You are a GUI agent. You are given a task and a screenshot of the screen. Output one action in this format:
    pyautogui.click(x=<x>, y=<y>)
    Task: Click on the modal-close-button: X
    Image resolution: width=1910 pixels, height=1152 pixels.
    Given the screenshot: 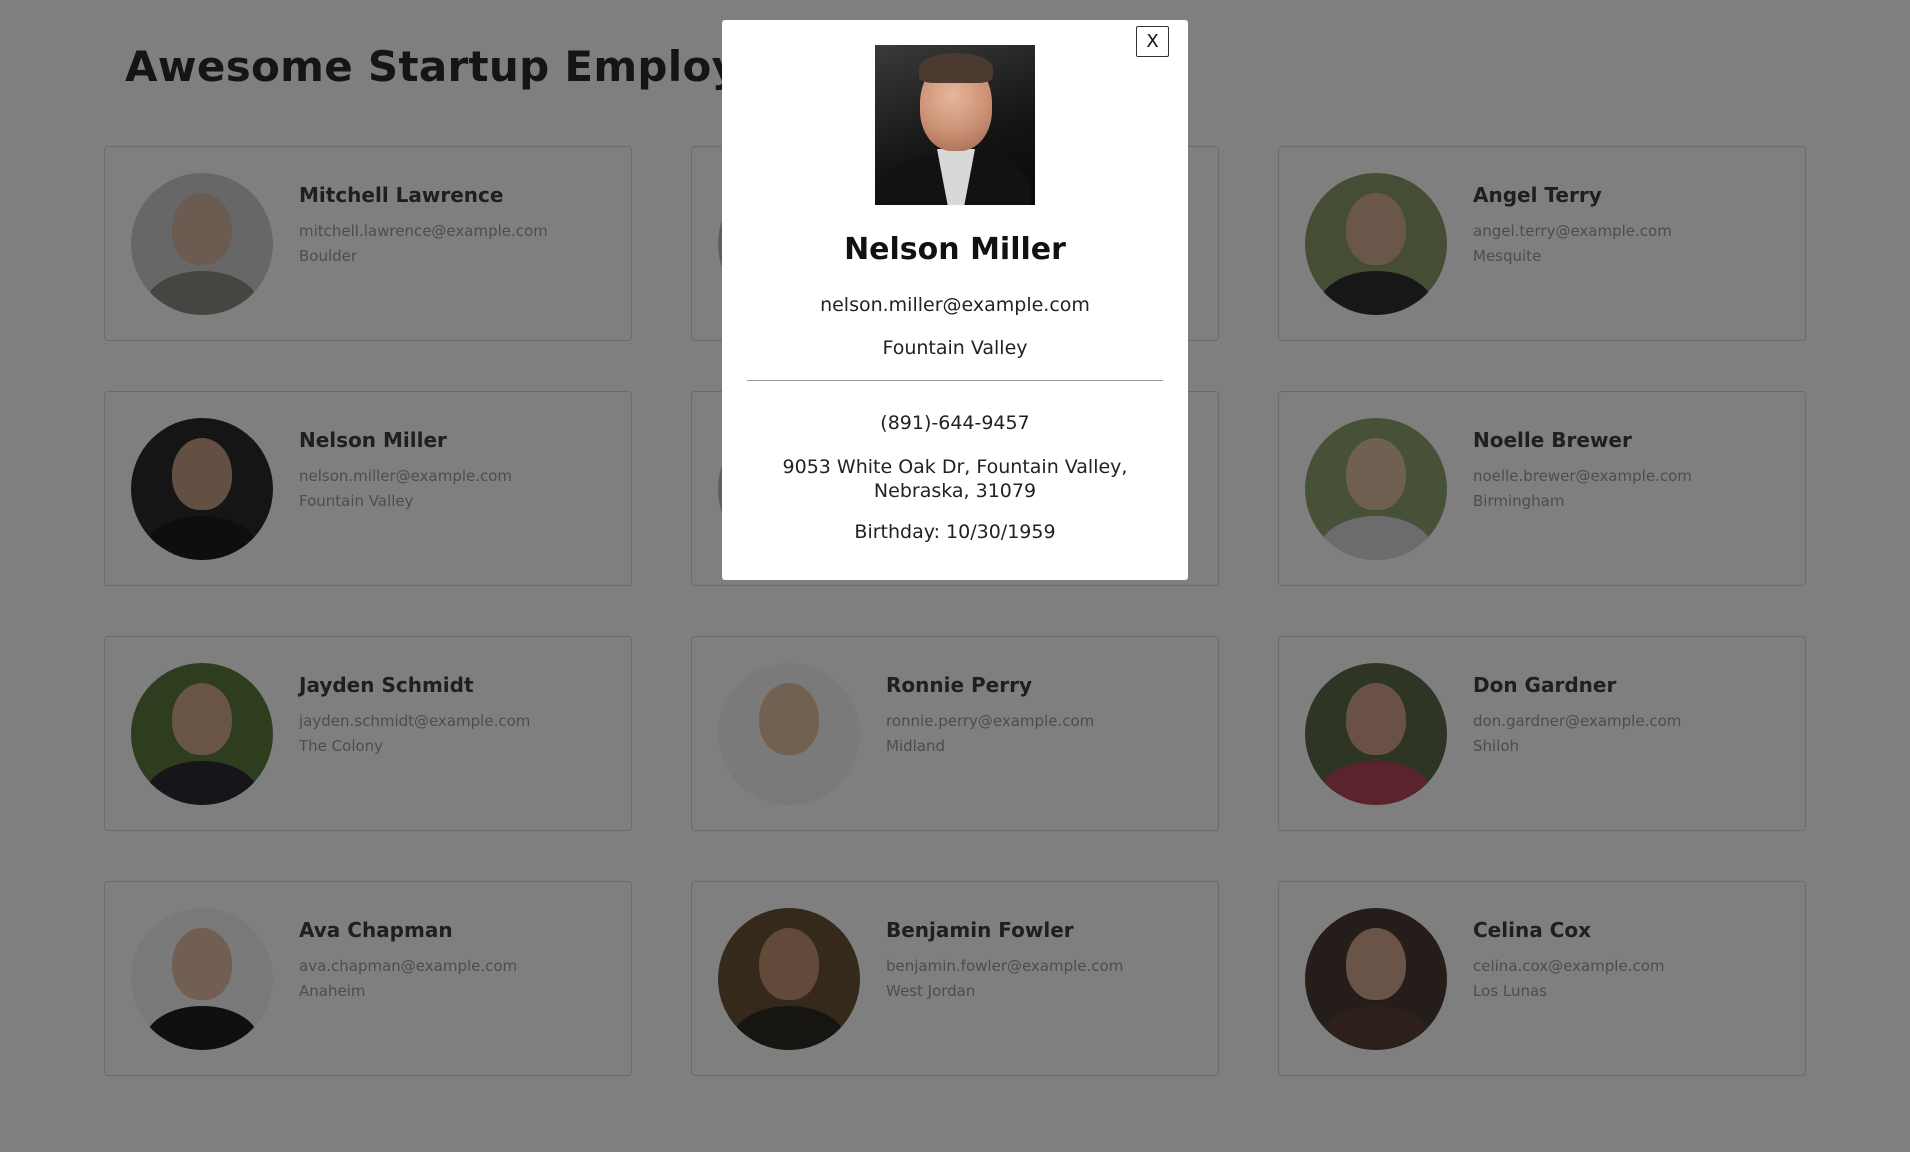 What is the action you would take?
    pyautogui.click(x=1152, y=41)
    